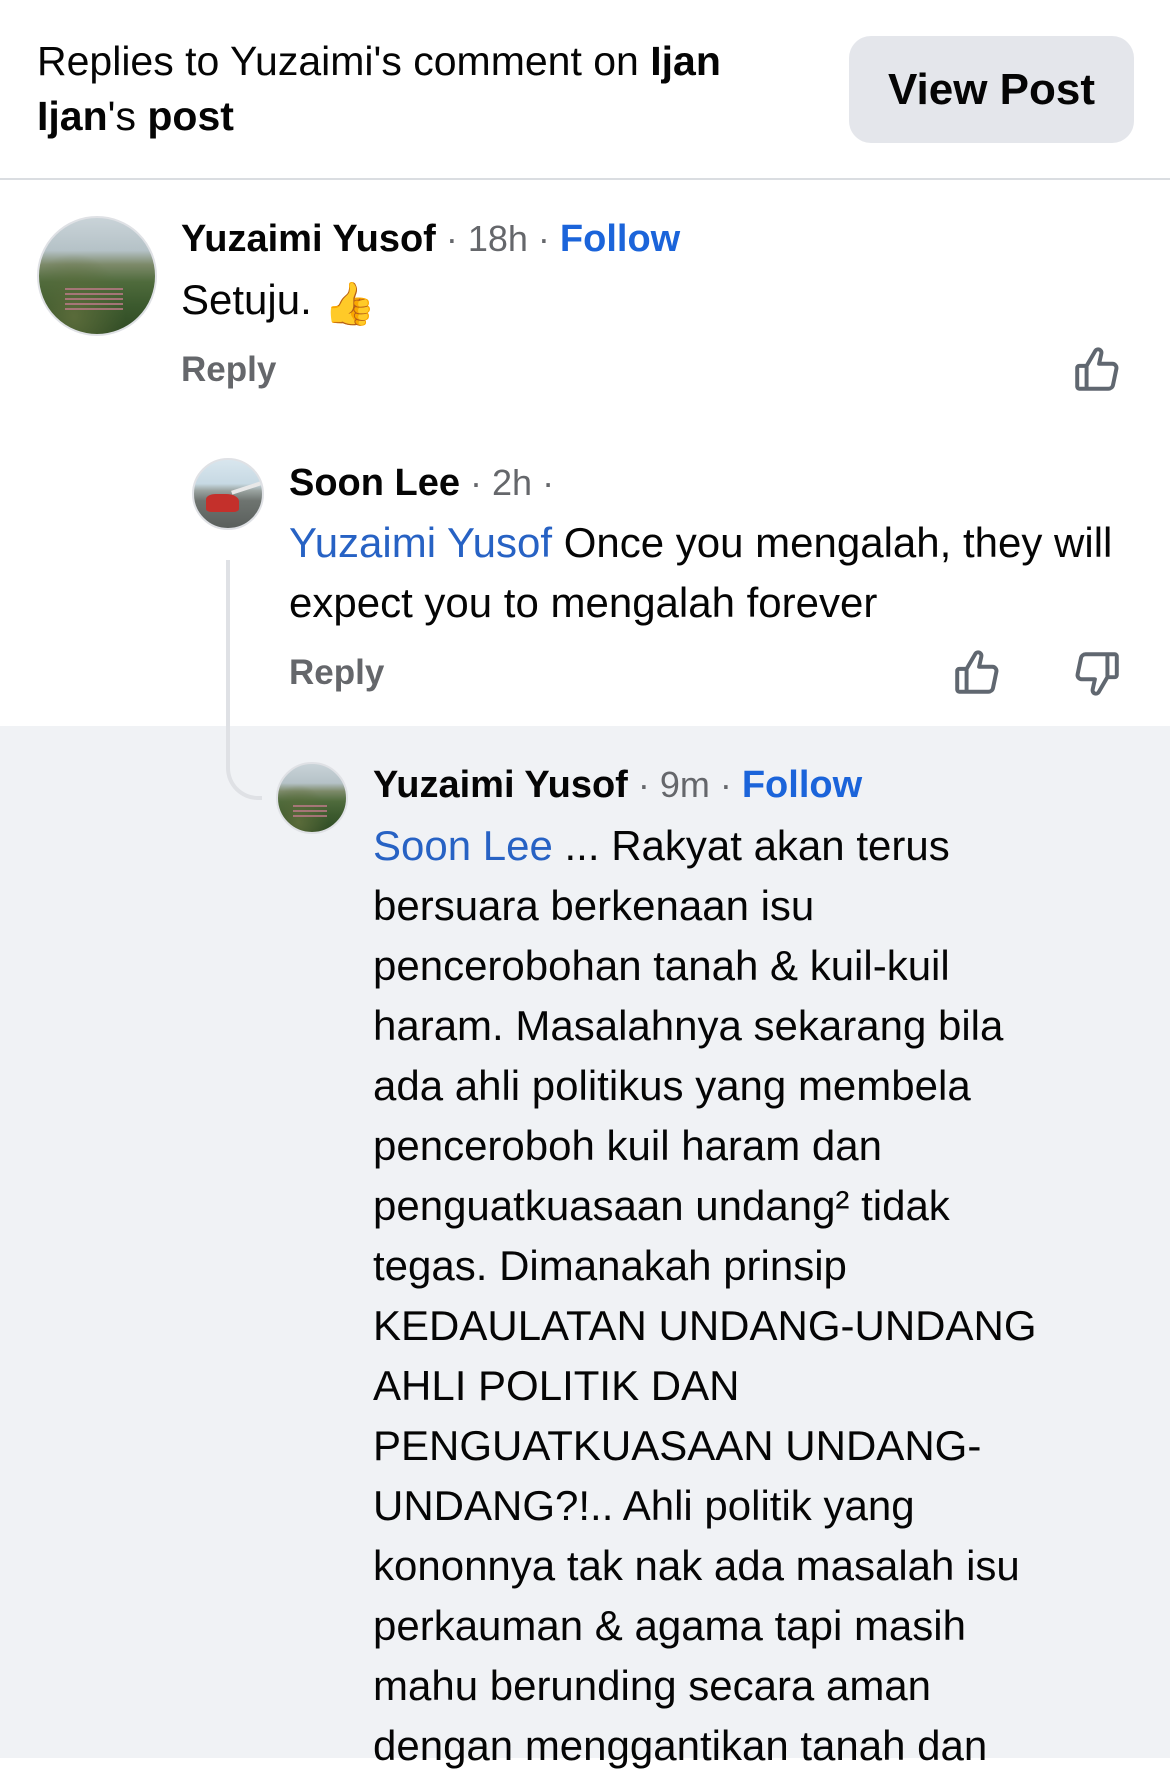 This screenshot has height=1776, width=1170. I want to click on thumbs-up-emoji-icon: 👍, so click(349, 303).